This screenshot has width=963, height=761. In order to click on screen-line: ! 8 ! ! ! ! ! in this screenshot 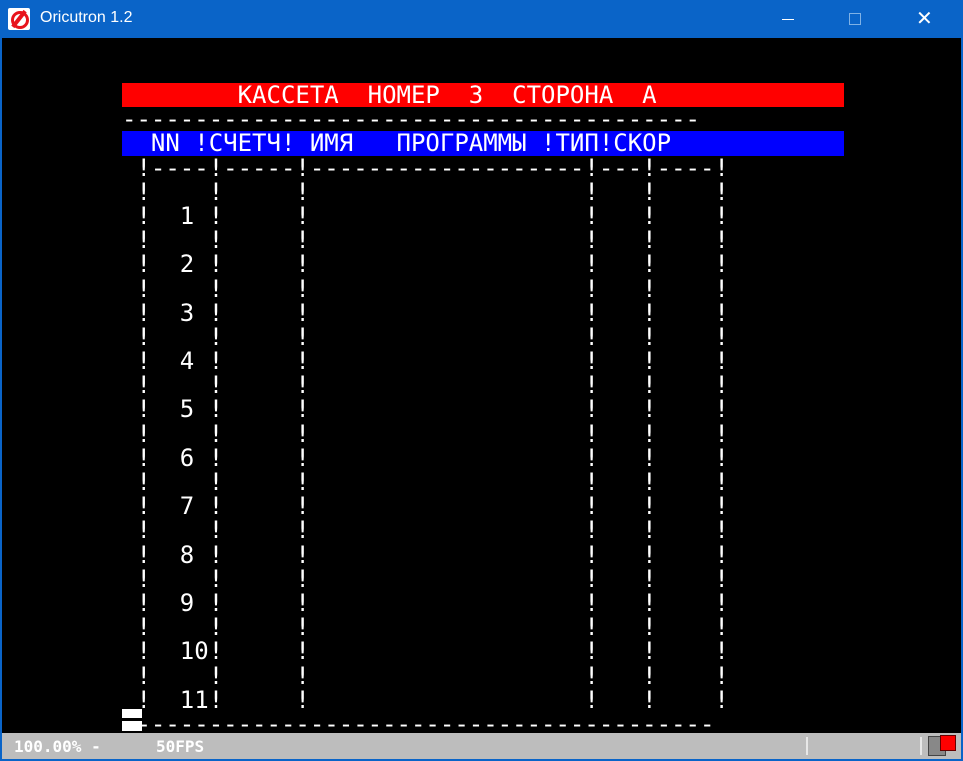, I will do `click(425, 554)`.